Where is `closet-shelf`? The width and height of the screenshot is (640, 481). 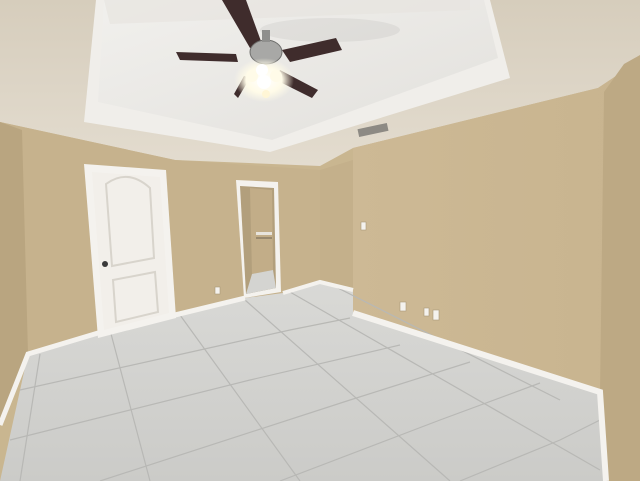
closet-shelf is located at coordinates (264, 233).